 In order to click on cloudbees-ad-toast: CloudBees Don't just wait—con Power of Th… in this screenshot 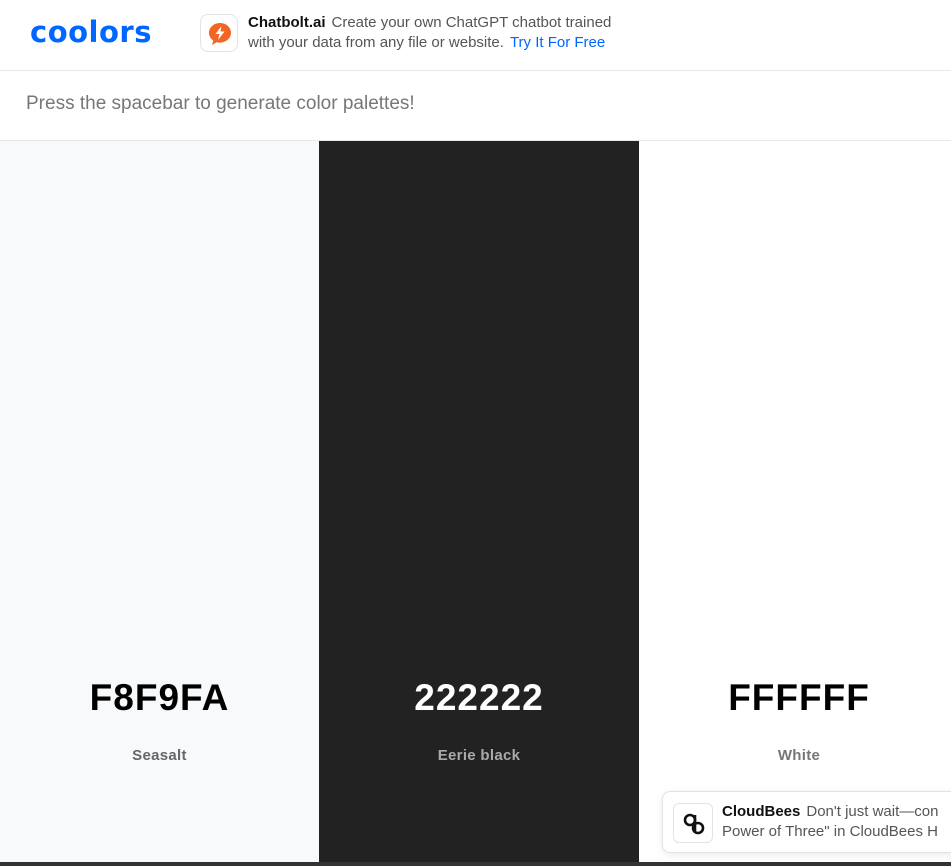, I will do `click(806, 822)`.